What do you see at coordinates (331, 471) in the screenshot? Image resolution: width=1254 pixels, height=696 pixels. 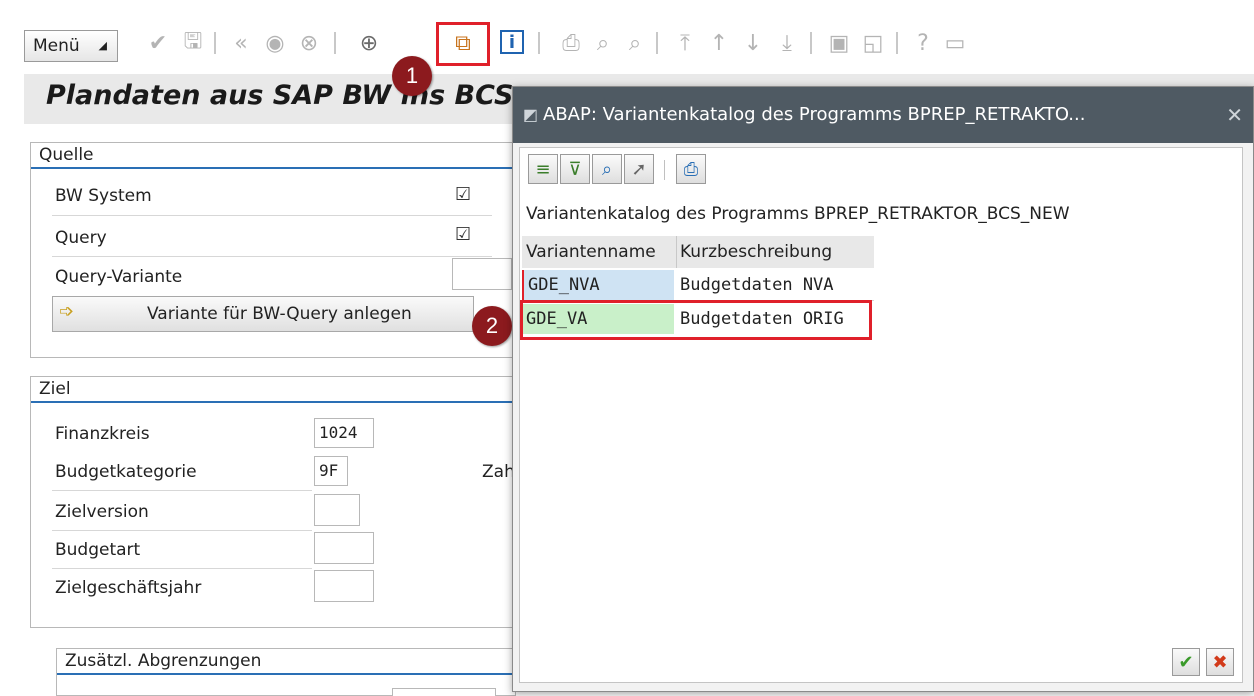 I see `budgetkategorie-input: 9F` at bounding box center [331, 471].